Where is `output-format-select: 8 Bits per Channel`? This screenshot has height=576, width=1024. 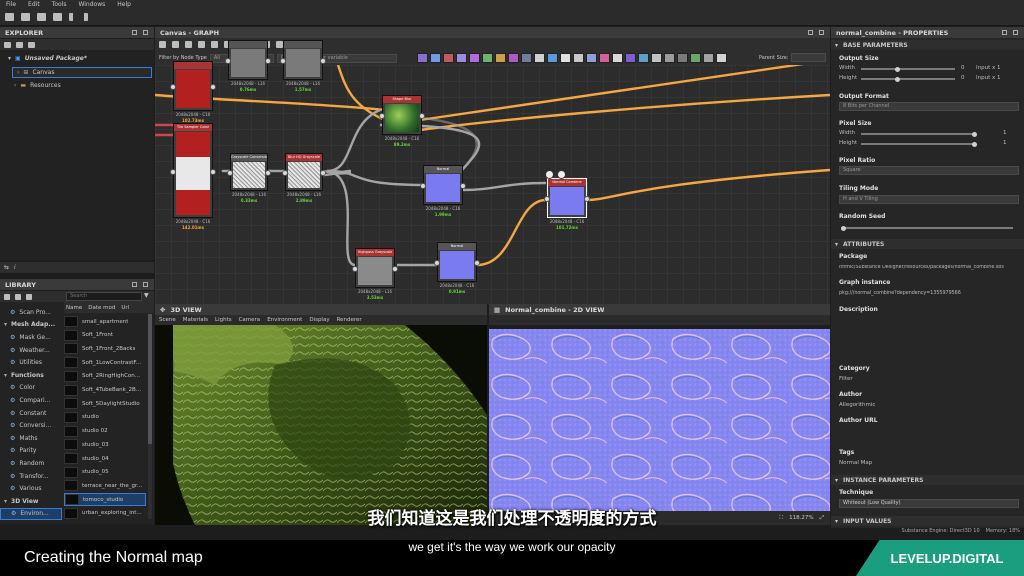 output-format-select: 8 Bits per Channel is located at coordinates (929, 106).